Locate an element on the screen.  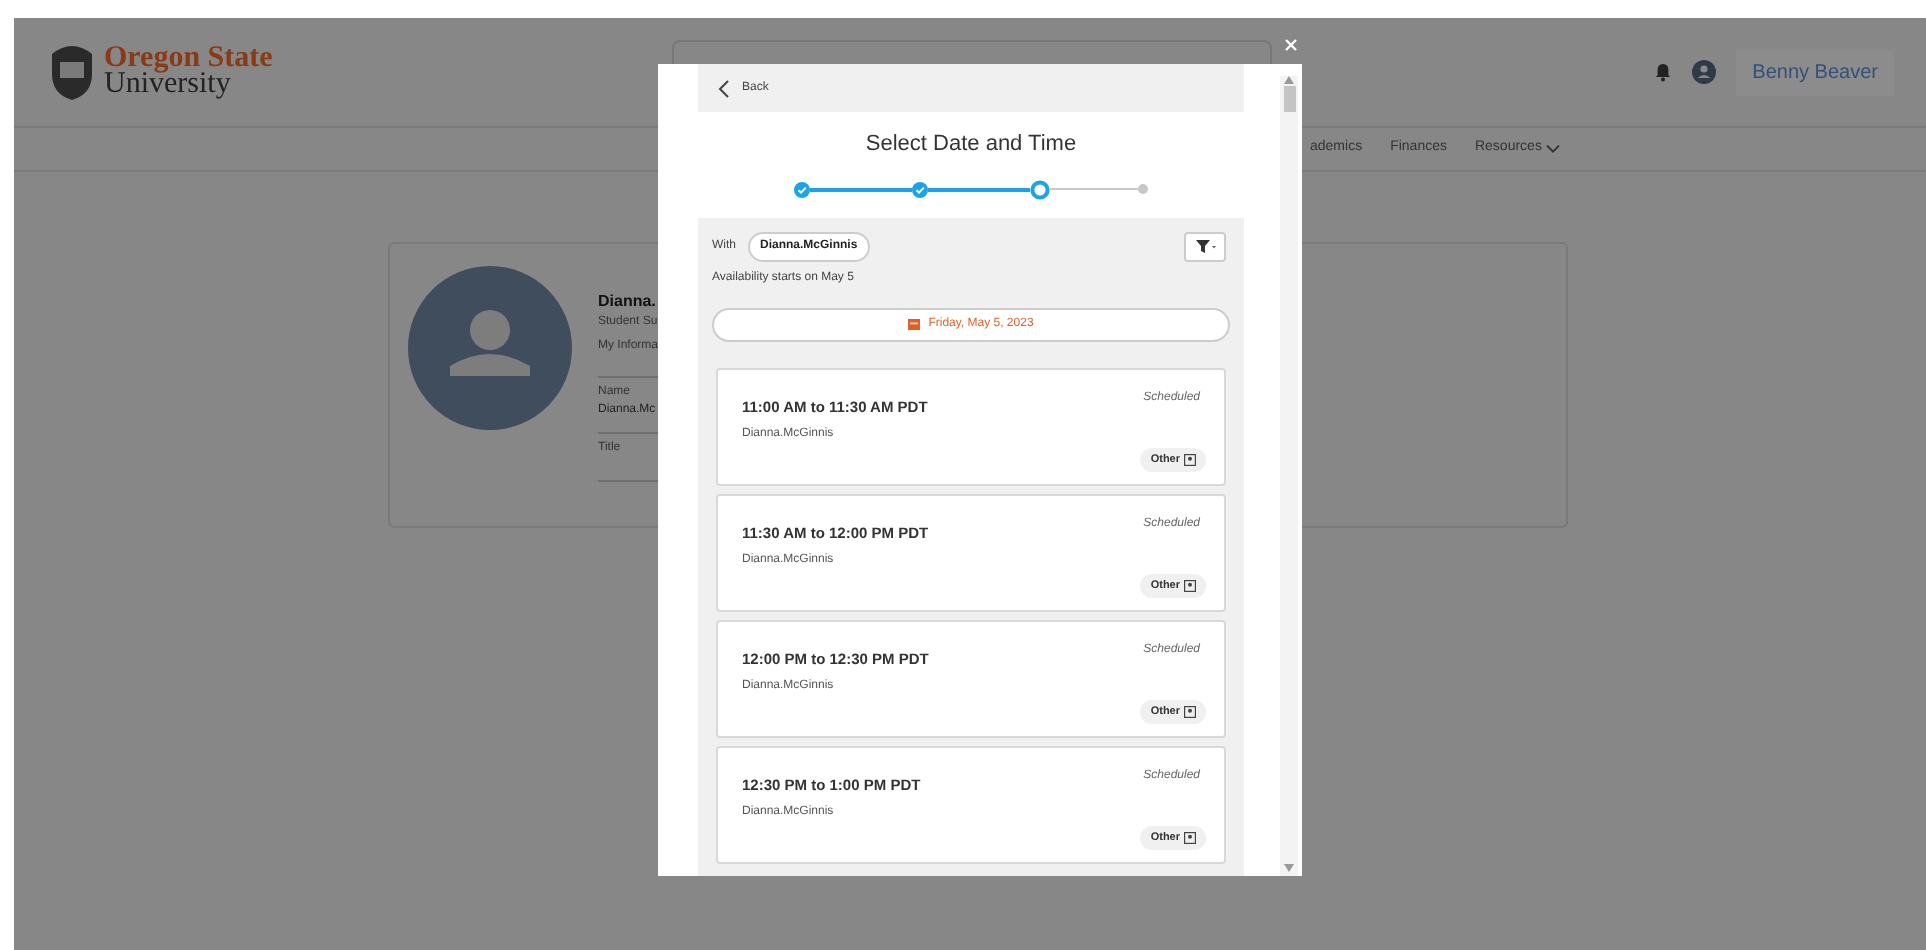
person-avatar-icon is located at coordinates (490, 348).